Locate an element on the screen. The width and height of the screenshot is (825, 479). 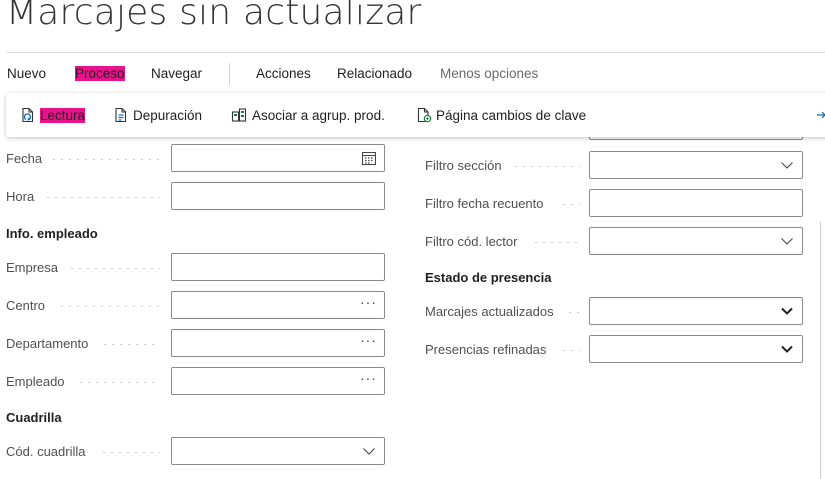
menu-relacionado: Relacionado is located at coordinates (374, 73).